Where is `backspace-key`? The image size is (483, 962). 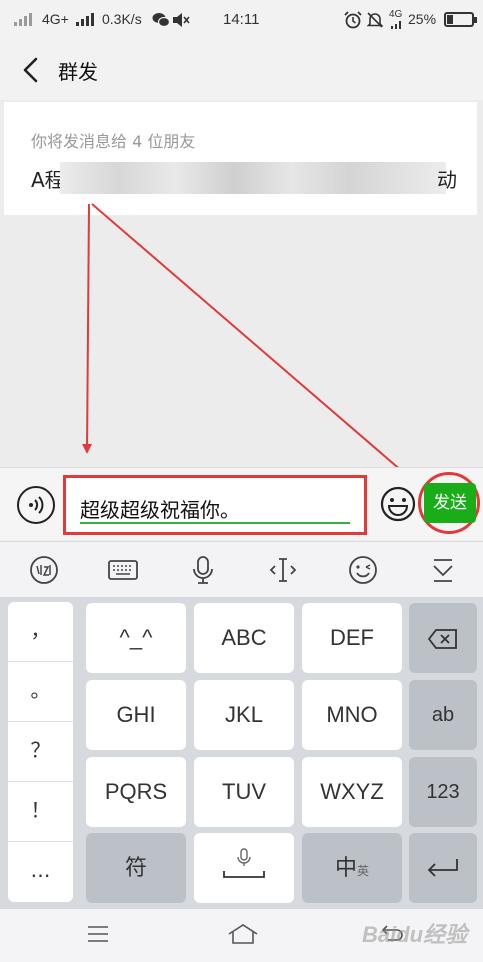
backspace-key is located at coordinates (443, 638).